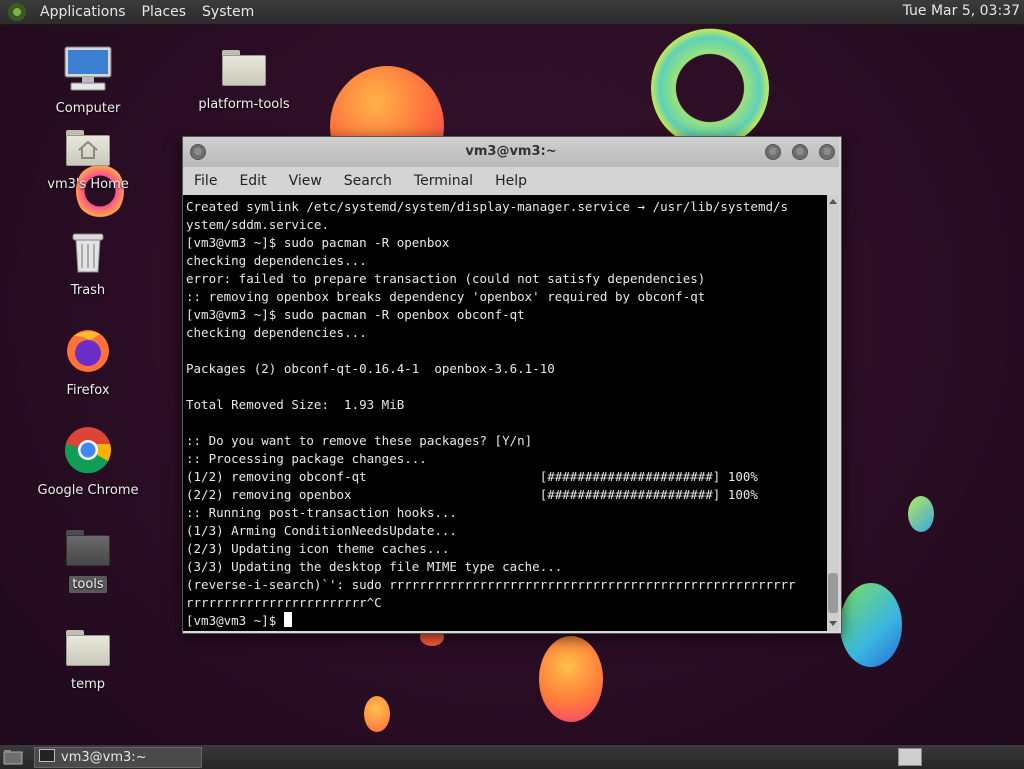 The width and height of the screenshot is (1024, 769). What do you see at coordinates (305, 181) in the screenshot?
I see `menu-view: View` at bounding box center [305, 181].